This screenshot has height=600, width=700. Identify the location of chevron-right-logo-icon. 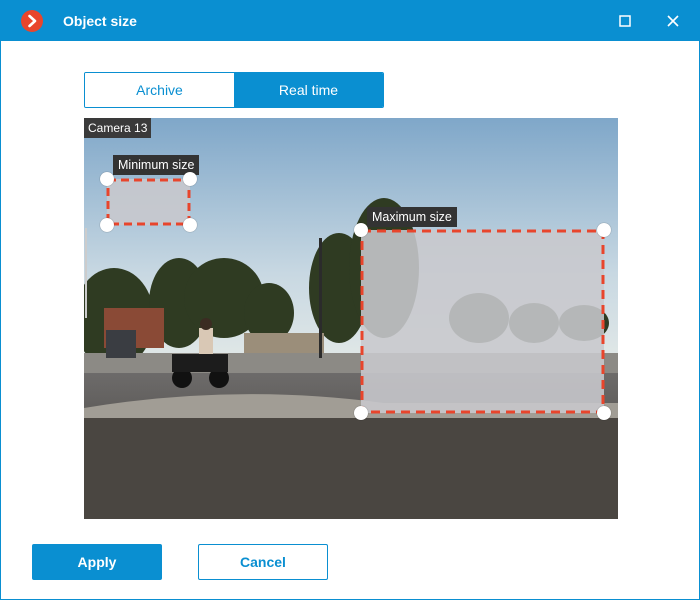
(32, 21).